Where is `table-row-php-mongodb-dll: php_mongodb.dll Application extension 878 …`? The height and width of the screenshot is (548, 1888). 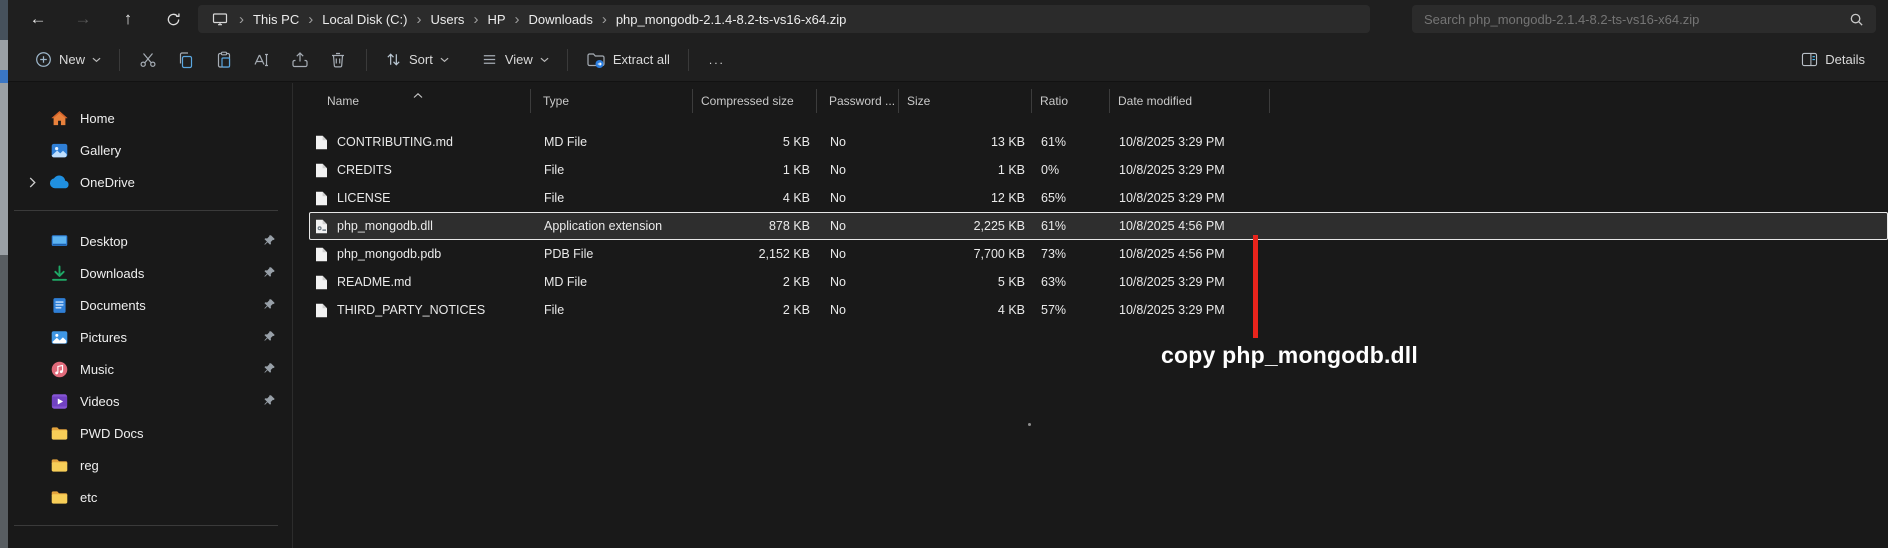
table-row-php-mongodb-dll: php_mongodb.dll Application extension 878 … is located at coordinates (1098, 226).